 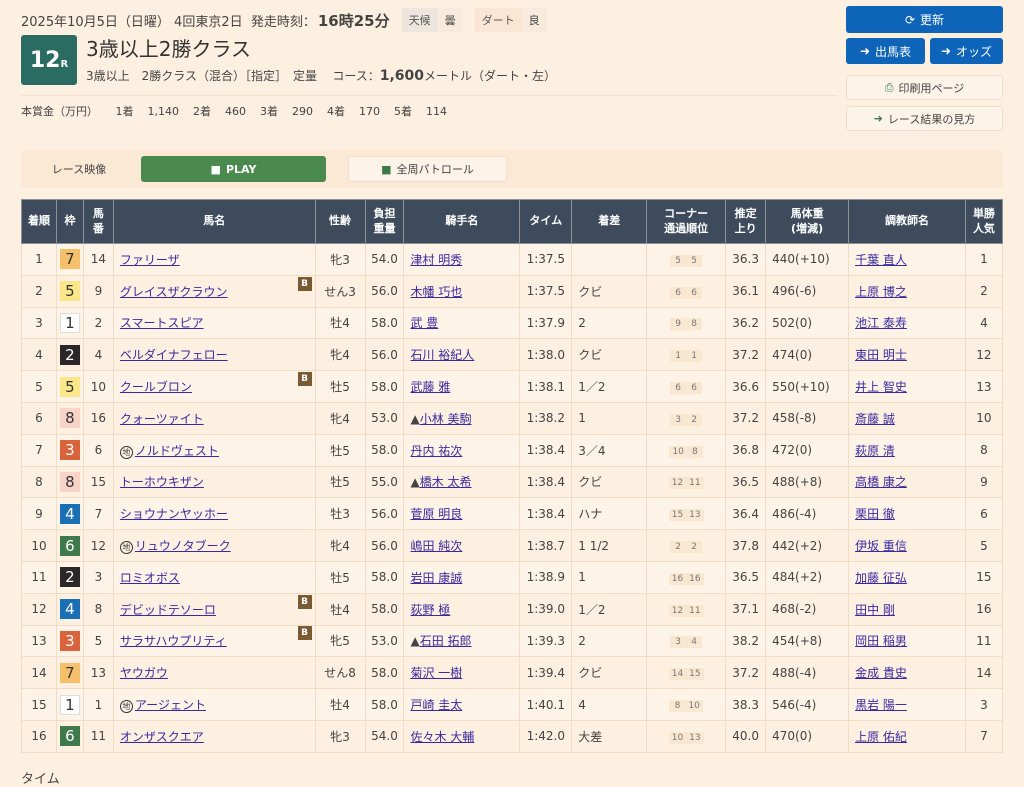 I want to click on margin, so click(x=609, y=259).